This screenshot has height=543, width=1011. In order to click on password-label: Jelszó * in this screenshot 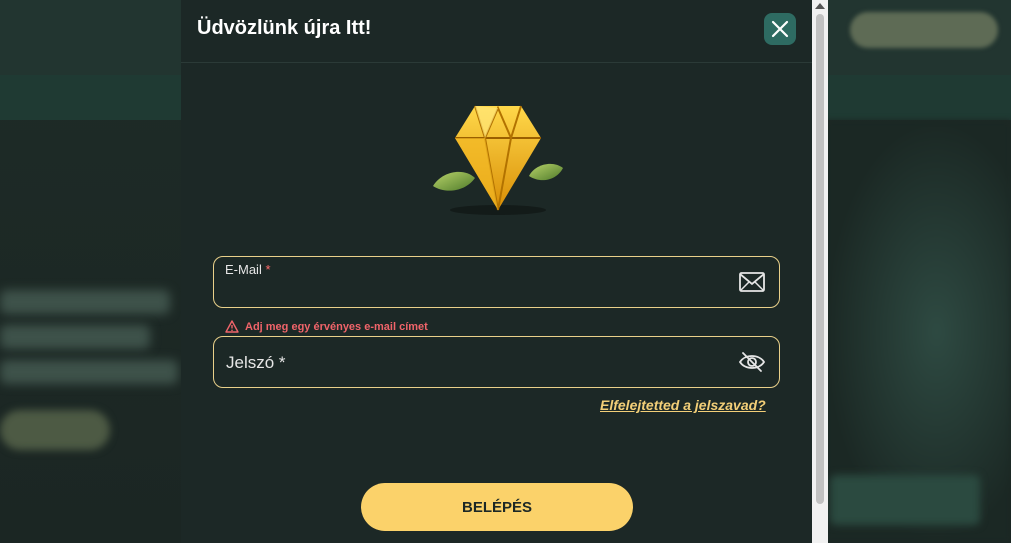, I will do `click(256, 362)`.